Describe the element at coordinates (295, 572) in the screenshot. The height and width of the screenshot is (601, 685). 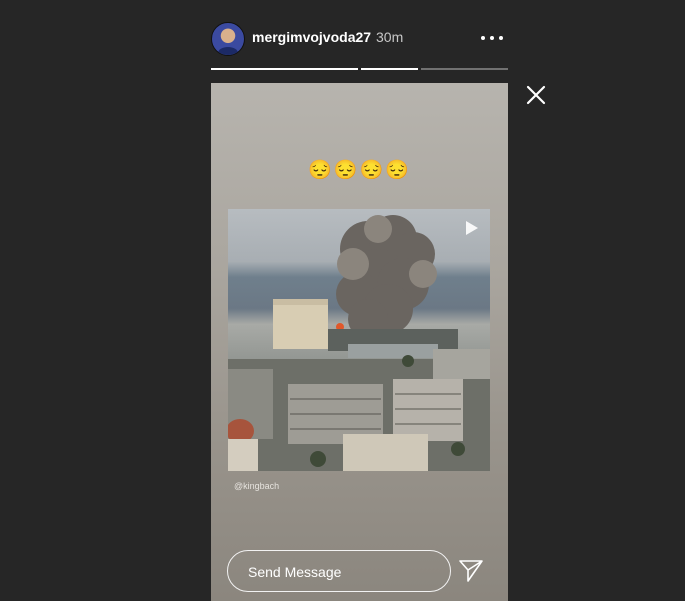
I see `send-message-placeholder: Send Message` at that location.